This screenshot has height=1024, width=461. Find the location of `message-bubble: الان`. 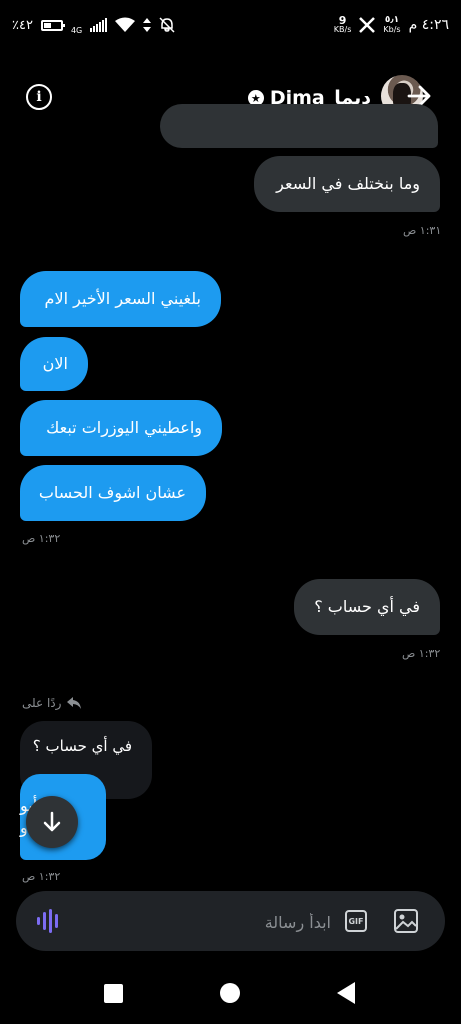

message-bubble: الان is located at coordinates (54, 364).